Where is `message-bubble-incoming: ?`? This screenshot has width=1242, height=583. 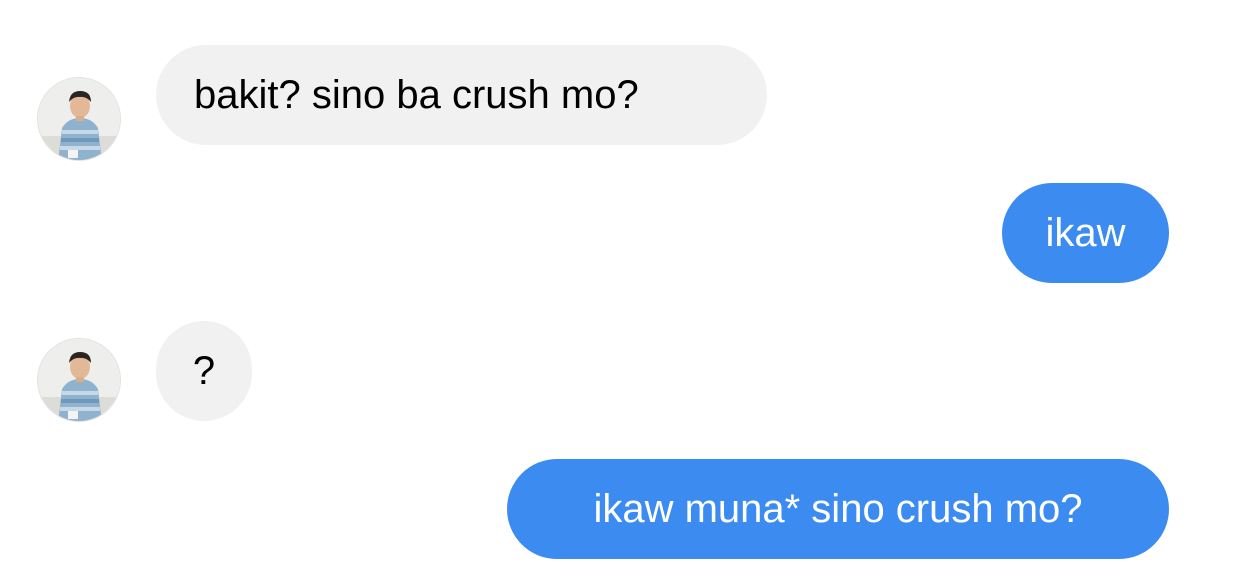
message-bubble-incoming: ? is located at coordinates (204, 371).